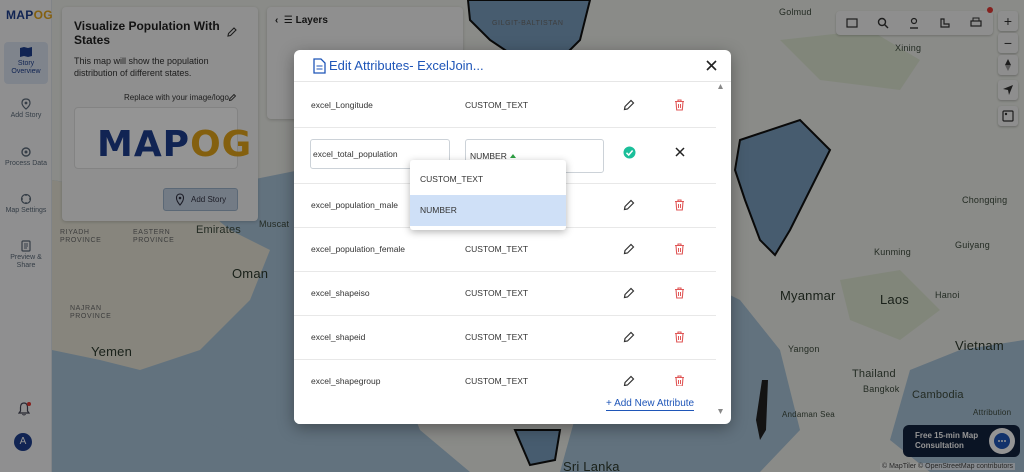  I want to click on attribute-row: excel_shapeid CUSTOM_TEXT, so click(505, 338).